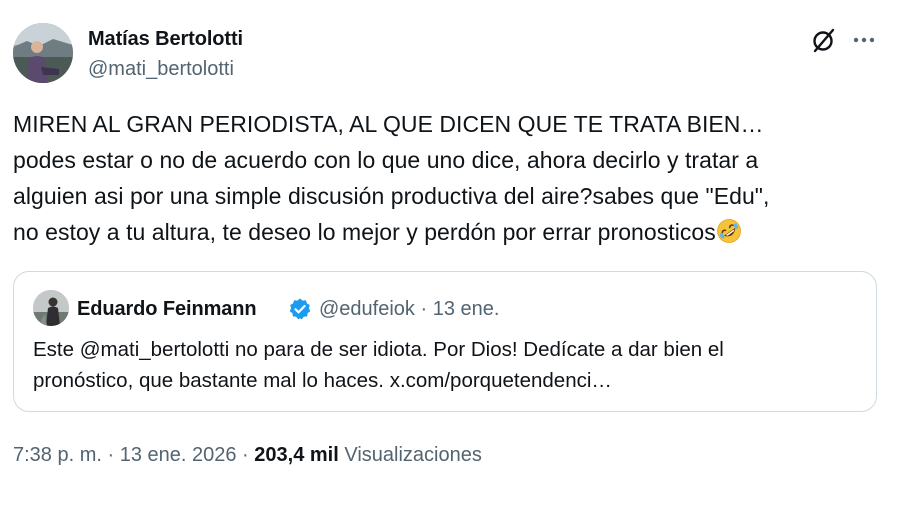 This screenshot has width=900, height=505. I want to click on timestamp-link: 7:38 p. m. · 13 ene. 2026 ·, so click(133, 455).